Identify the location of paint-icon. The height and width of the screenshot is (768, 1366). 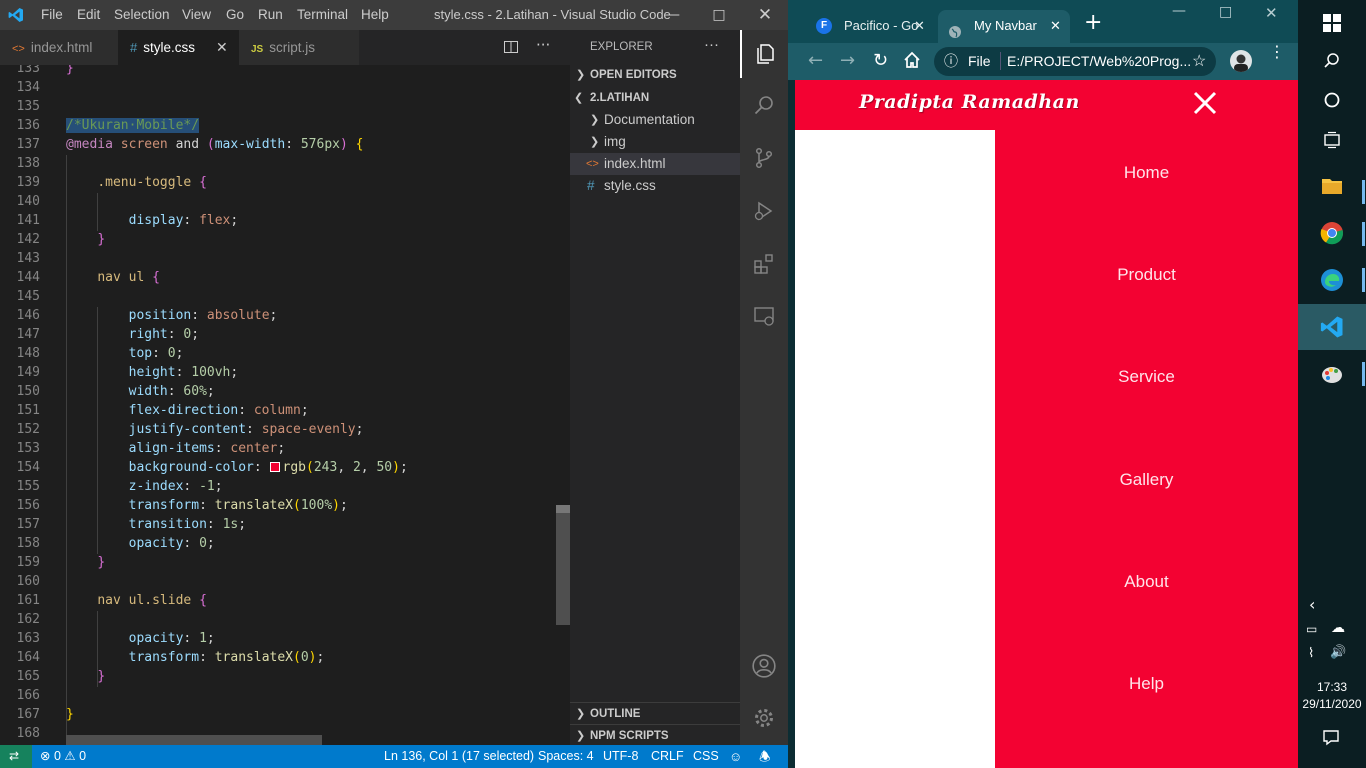
(1332, 374).